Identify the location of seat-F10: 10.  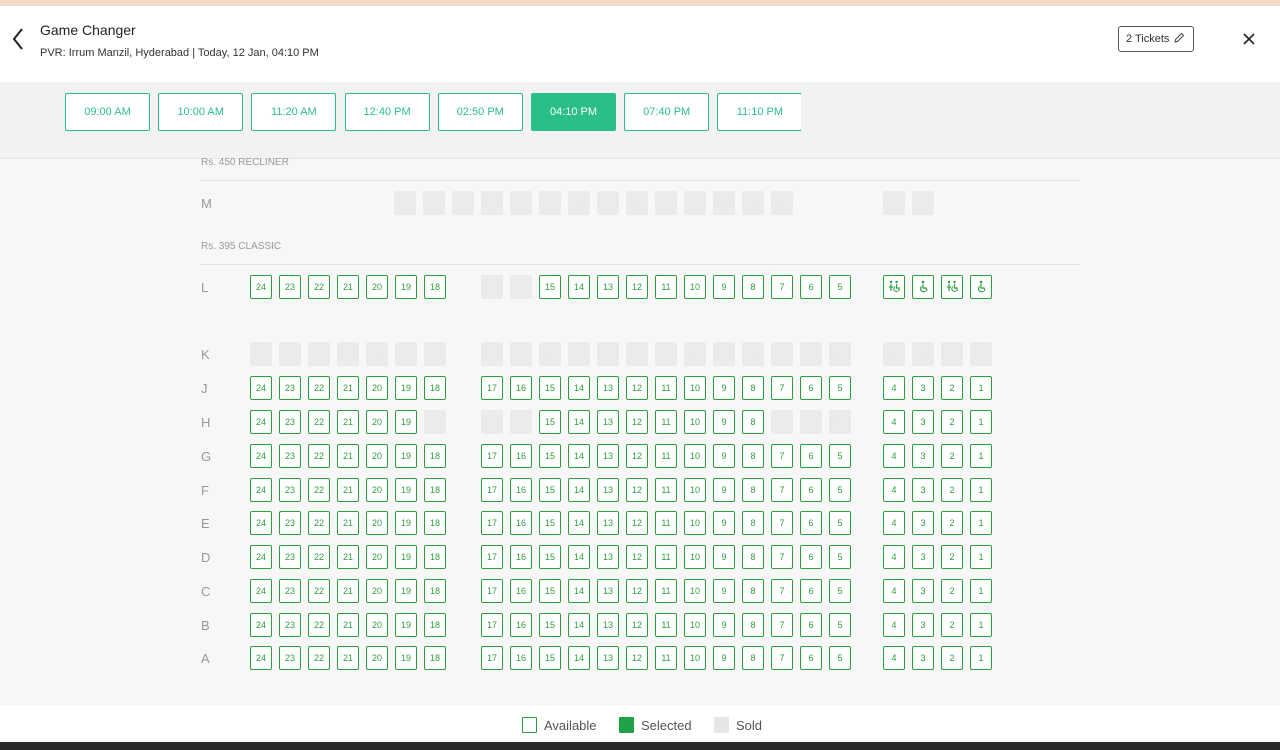
(695, 490).